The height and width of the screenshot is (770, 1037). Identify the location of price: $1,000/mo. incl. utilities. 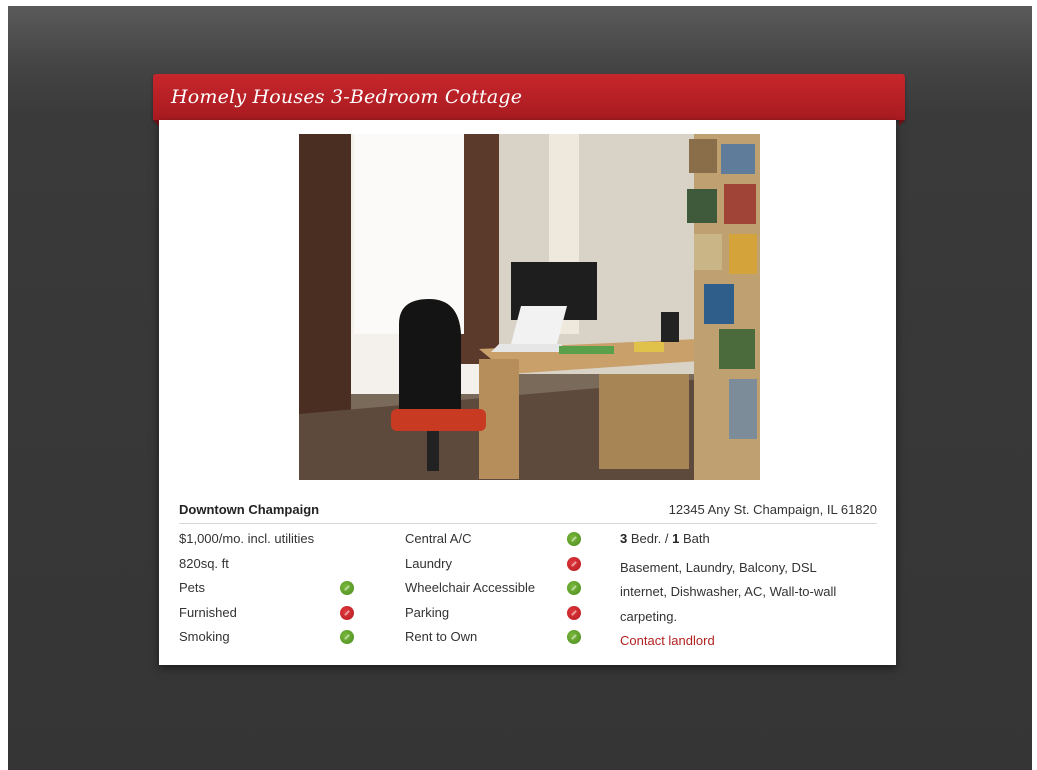
(247, 538).